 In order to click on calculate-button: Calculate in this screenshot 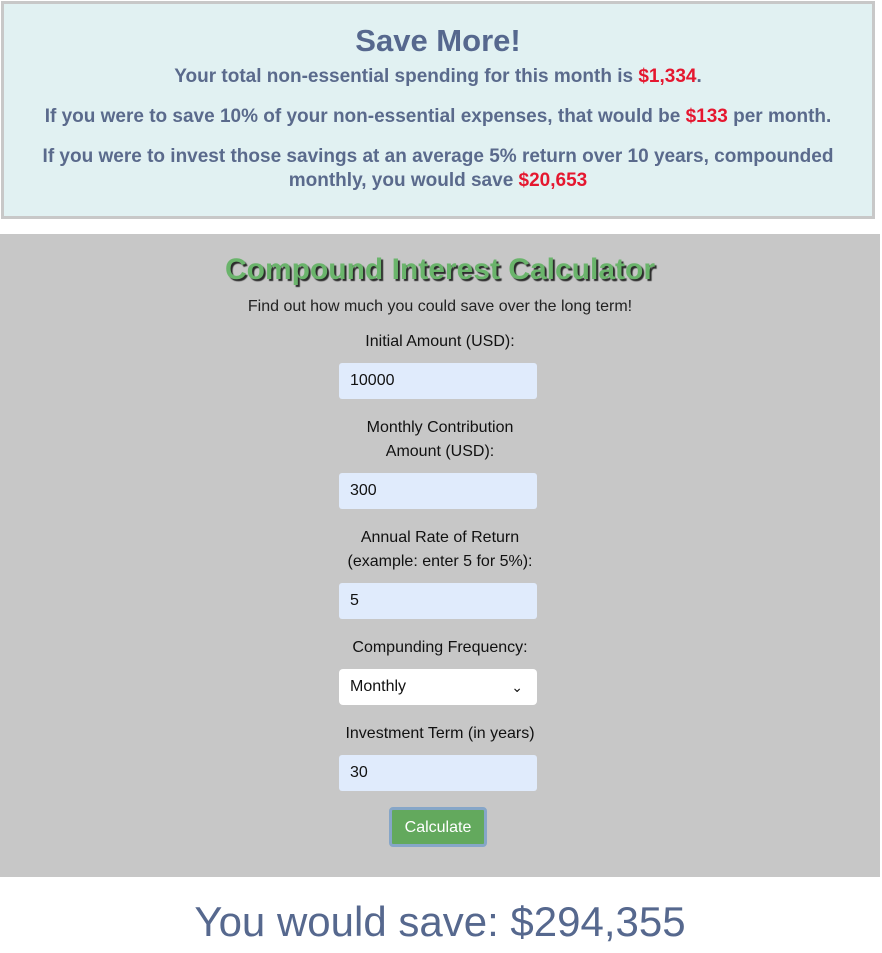, I will do `click(438, 827)`.